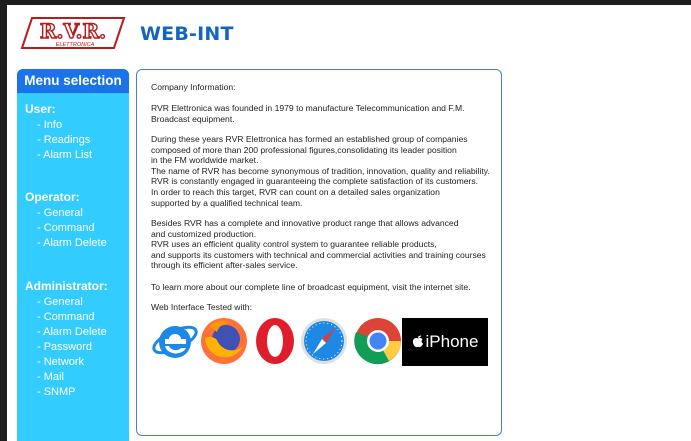 This screenshot has width=691, height=441. I want to click on sidebar-item-readings: - Readings, so click(63, 140).